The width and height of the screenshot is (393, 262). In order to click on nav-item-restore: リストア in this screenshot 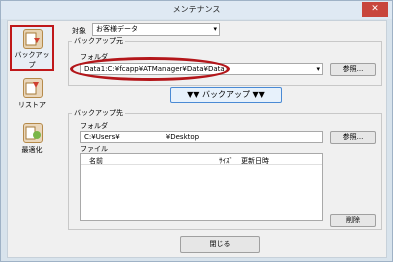, I will do `click(32, 98)`.